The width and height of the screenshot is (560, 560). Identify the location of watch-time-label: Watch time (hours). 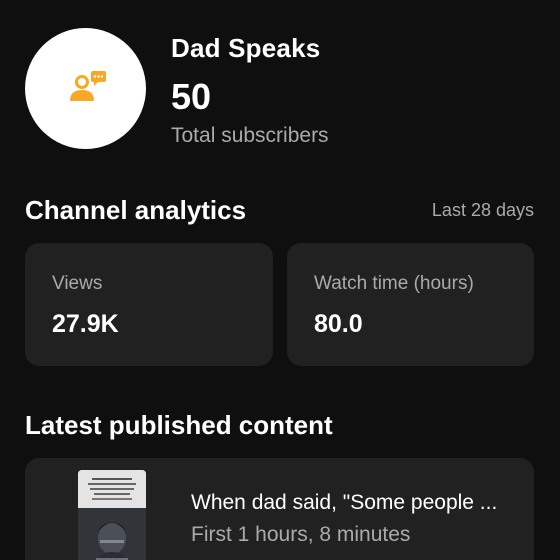
(394, 283).